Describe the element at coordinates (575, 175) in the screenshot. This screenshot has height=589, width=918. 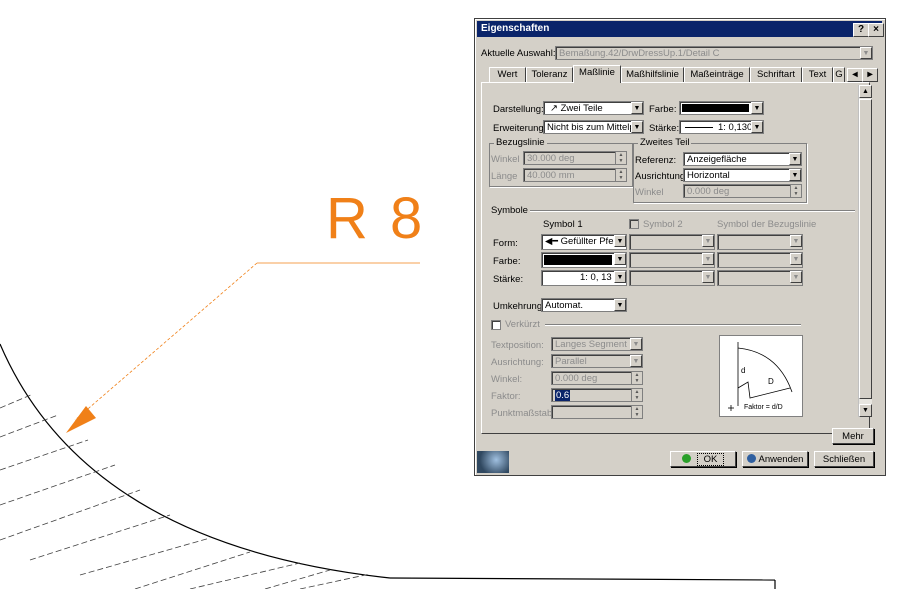
I see `bl-laenge-field: 40.000 mm ▲ ▼` at that location.